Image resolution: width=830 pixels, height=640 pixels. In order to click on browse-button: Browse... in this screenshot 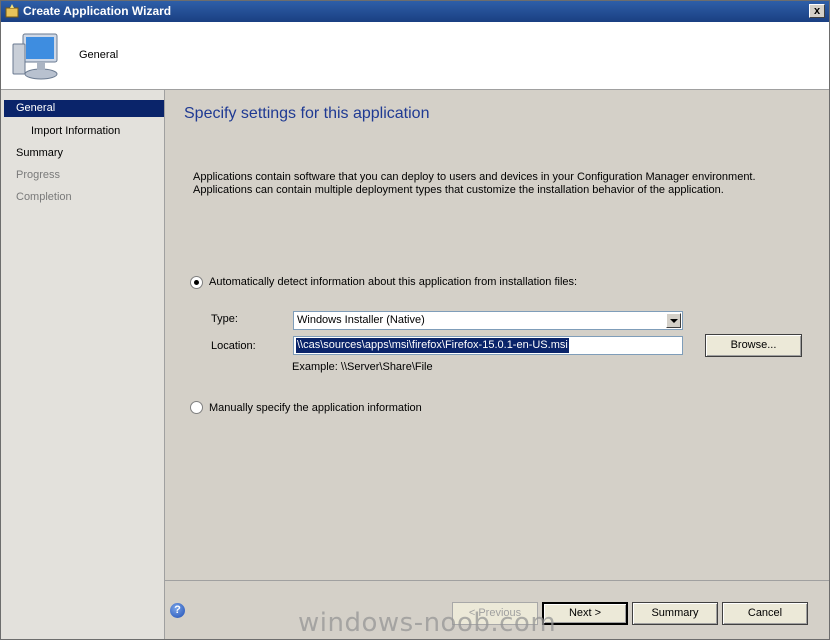, I will do `click(753, 345)`.